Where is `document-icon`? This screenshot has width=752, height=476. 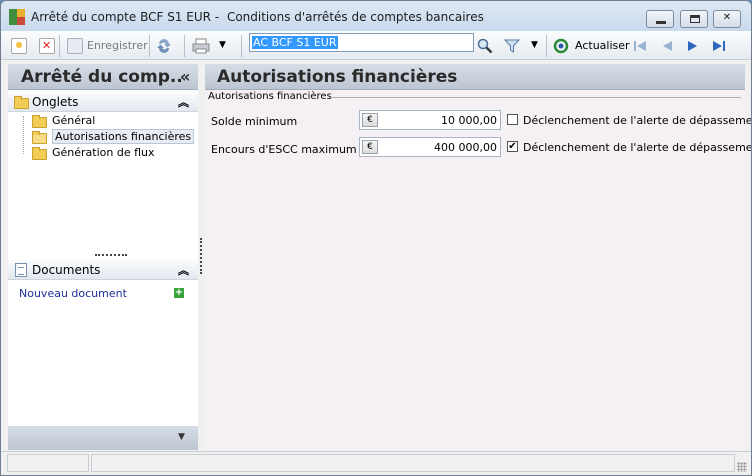 document-icon is located at coordinates (21, 270).